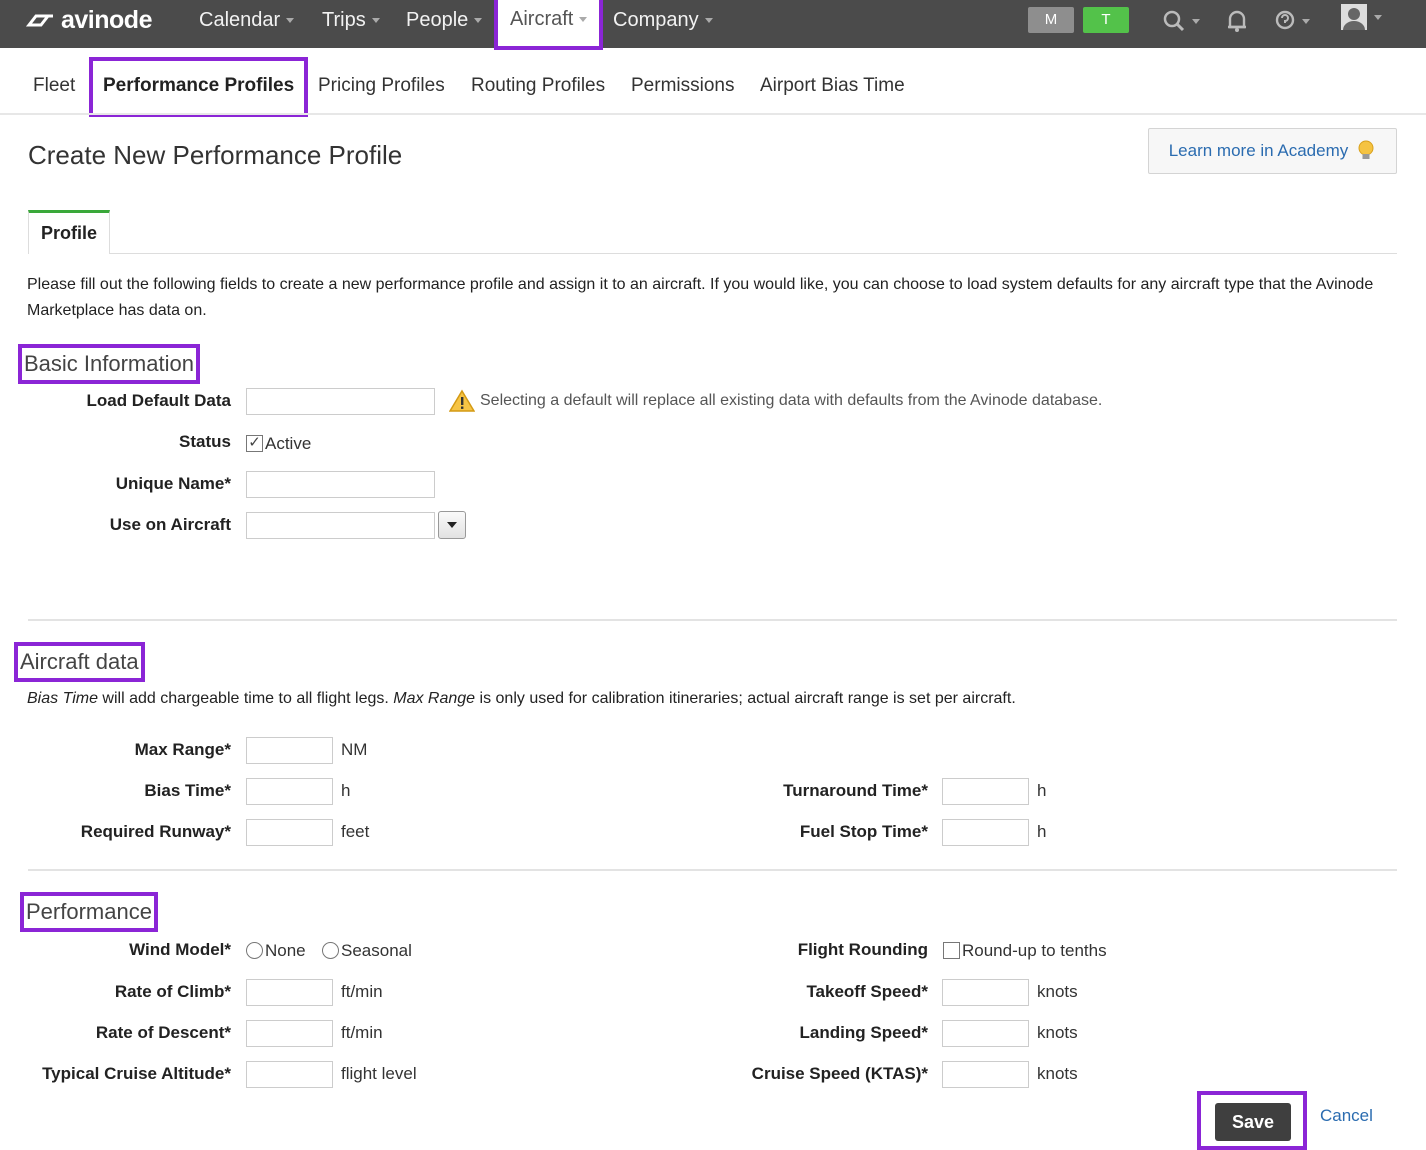 The height and width of the screenshot is (1150, 1426). I want to click on nav-aircraft: Aircraft, so click(548, 25).